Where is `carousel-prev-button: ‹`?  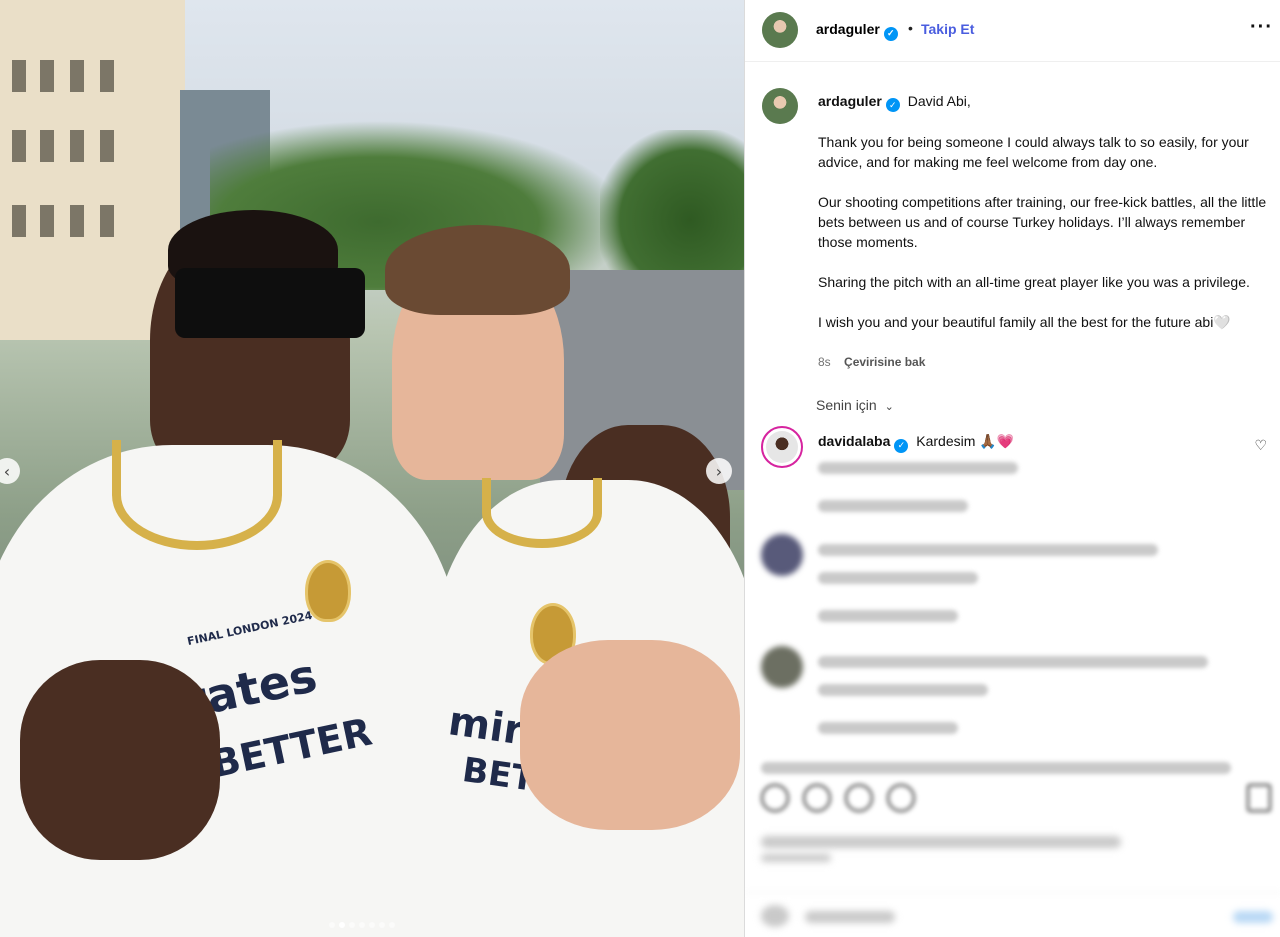 carousel-prev-button: ‹ is located at coordinates (10, 471).